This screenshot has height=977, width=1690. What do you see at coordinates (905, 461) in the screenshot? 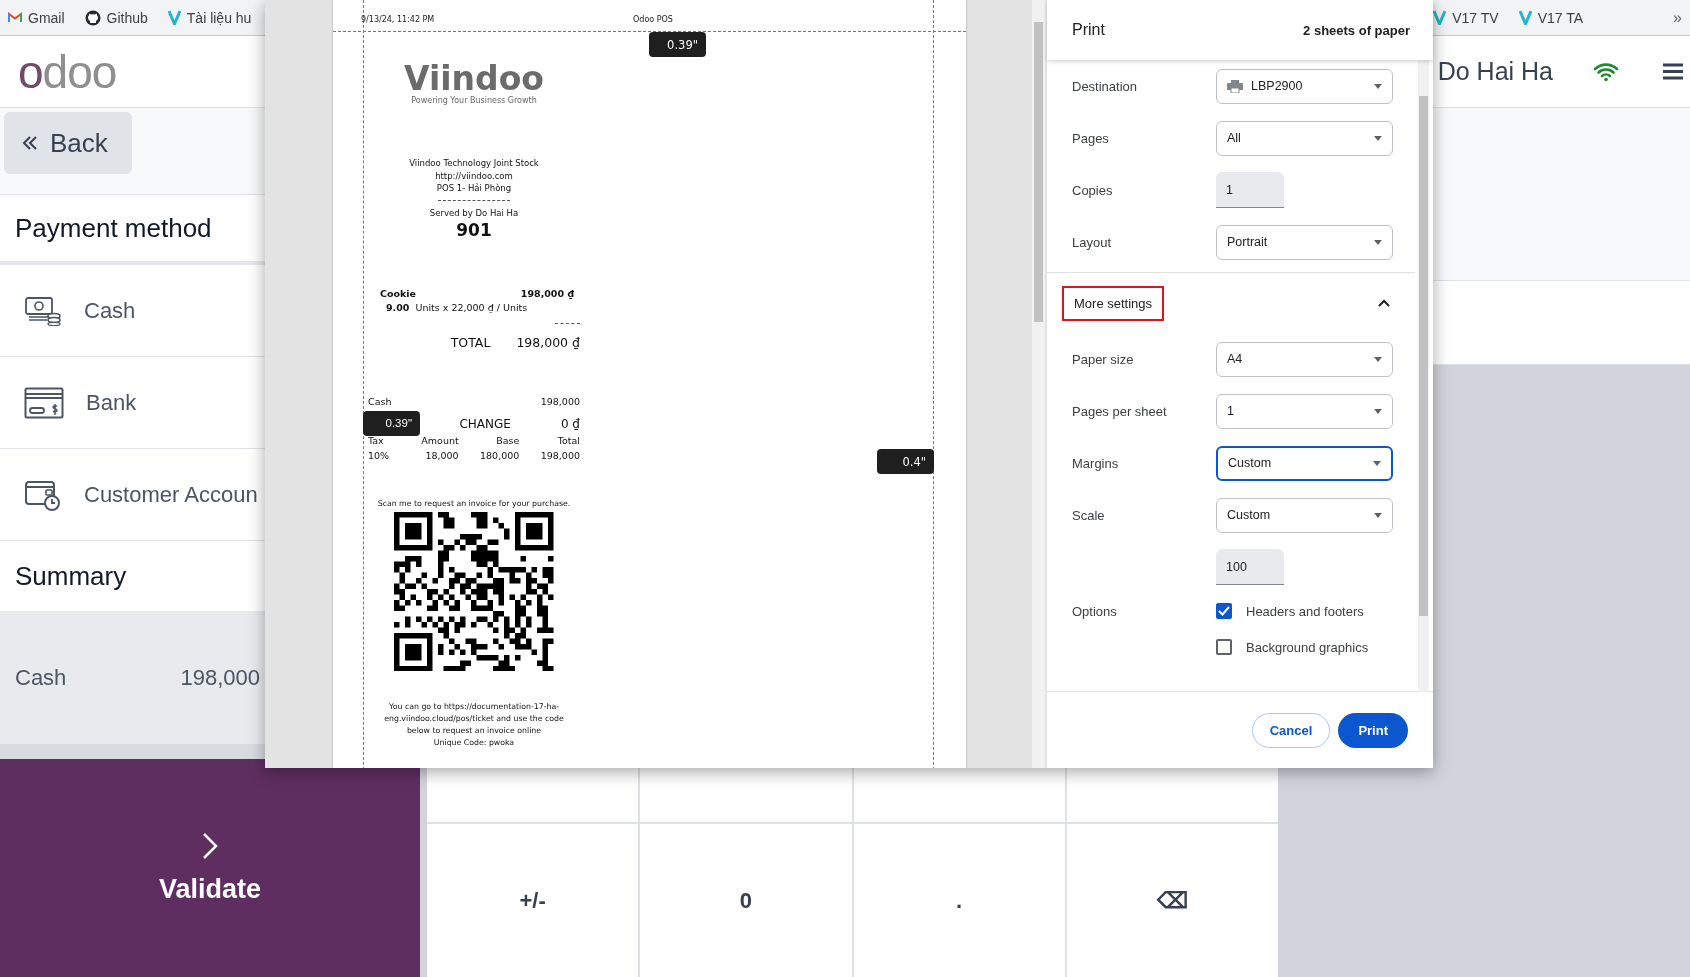
I see `margin-label: 0.4"` at bounding box center [905, 461].